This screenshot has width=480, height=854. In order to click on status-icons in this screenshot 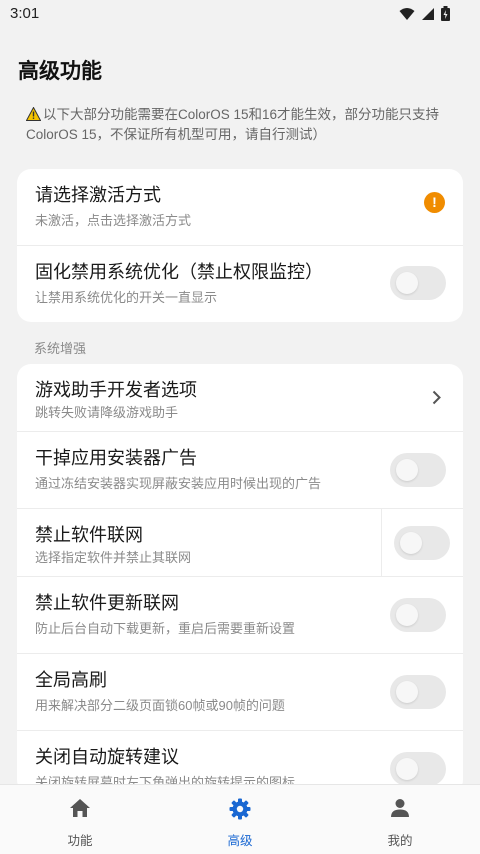, I will do `click(424, 13)`.